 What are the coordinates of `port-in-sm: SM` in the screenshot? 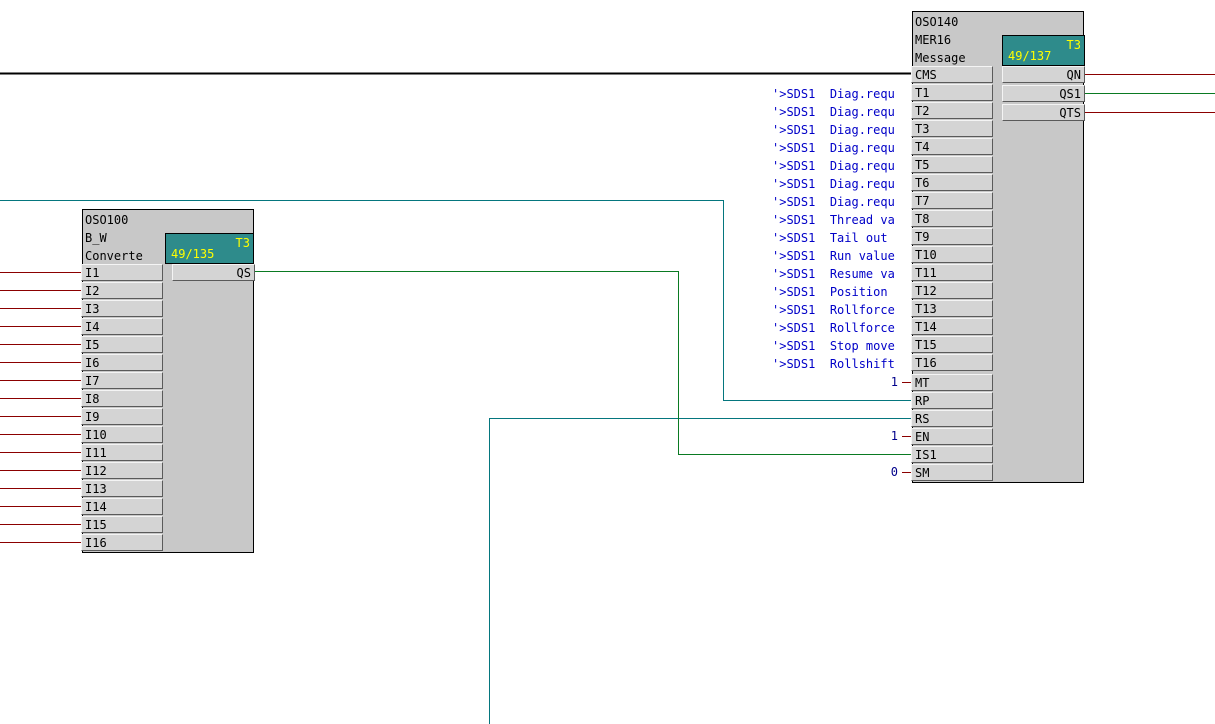 It's located at (952, 472).